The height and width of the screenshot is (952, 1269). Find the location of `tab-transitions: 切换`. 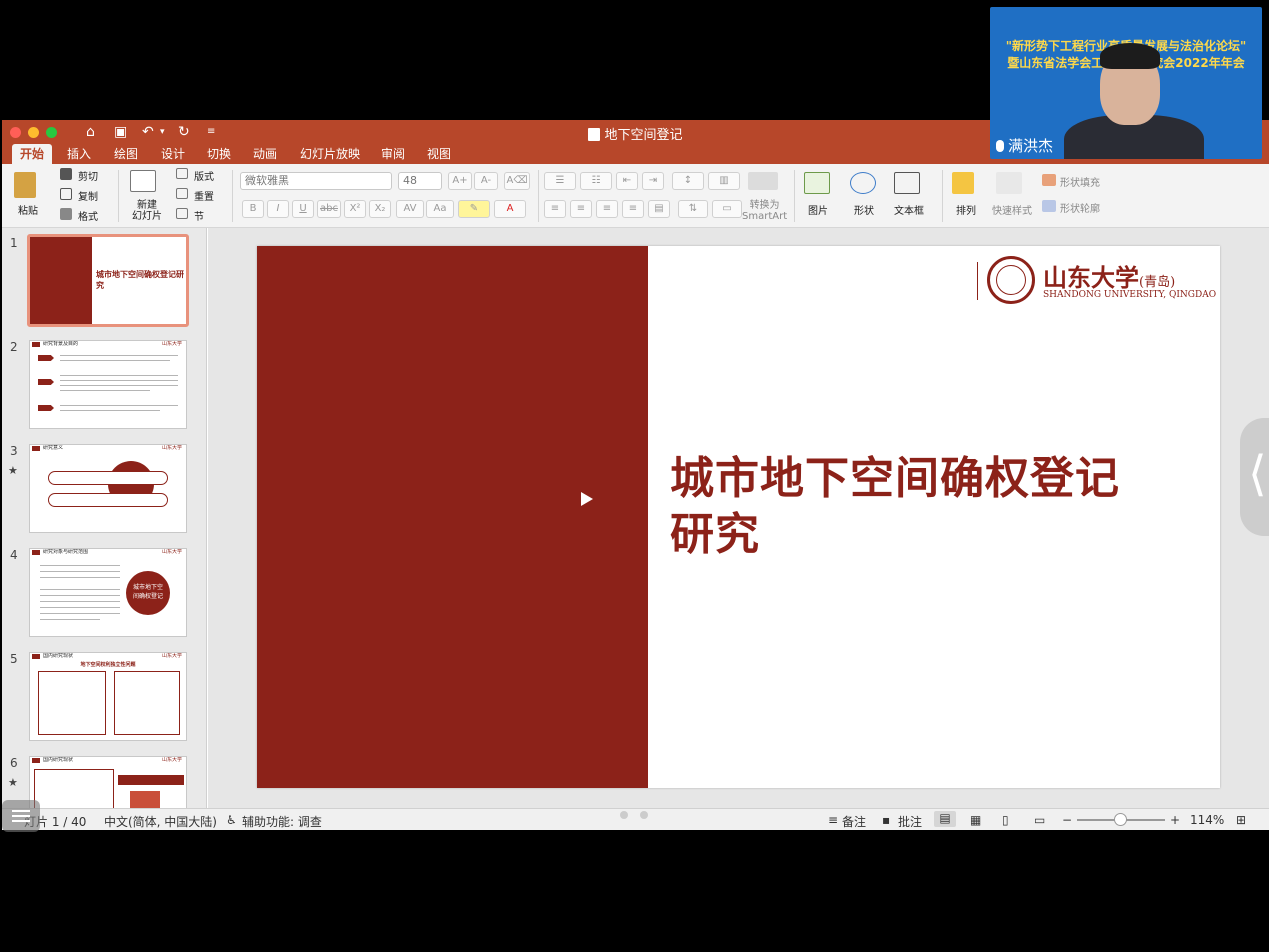

tab-transitions: 切换 is located at coordinates (219, 154).